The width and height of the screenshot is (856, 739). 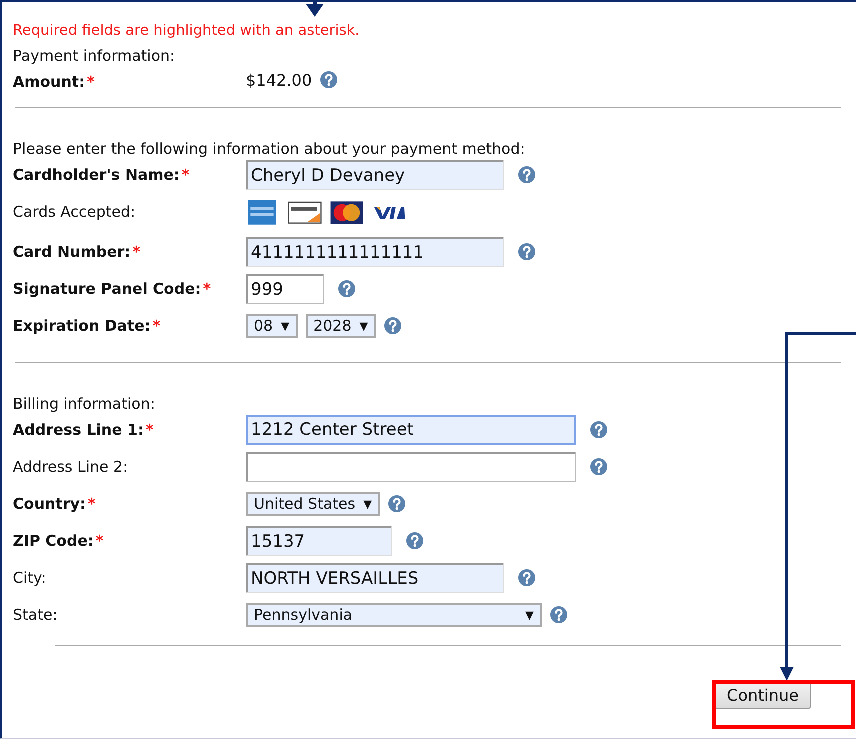 What do you see at coordinates (763, 695) in the screenshot?
I see `continue-button: Continue` at bounding box center [763, 695].